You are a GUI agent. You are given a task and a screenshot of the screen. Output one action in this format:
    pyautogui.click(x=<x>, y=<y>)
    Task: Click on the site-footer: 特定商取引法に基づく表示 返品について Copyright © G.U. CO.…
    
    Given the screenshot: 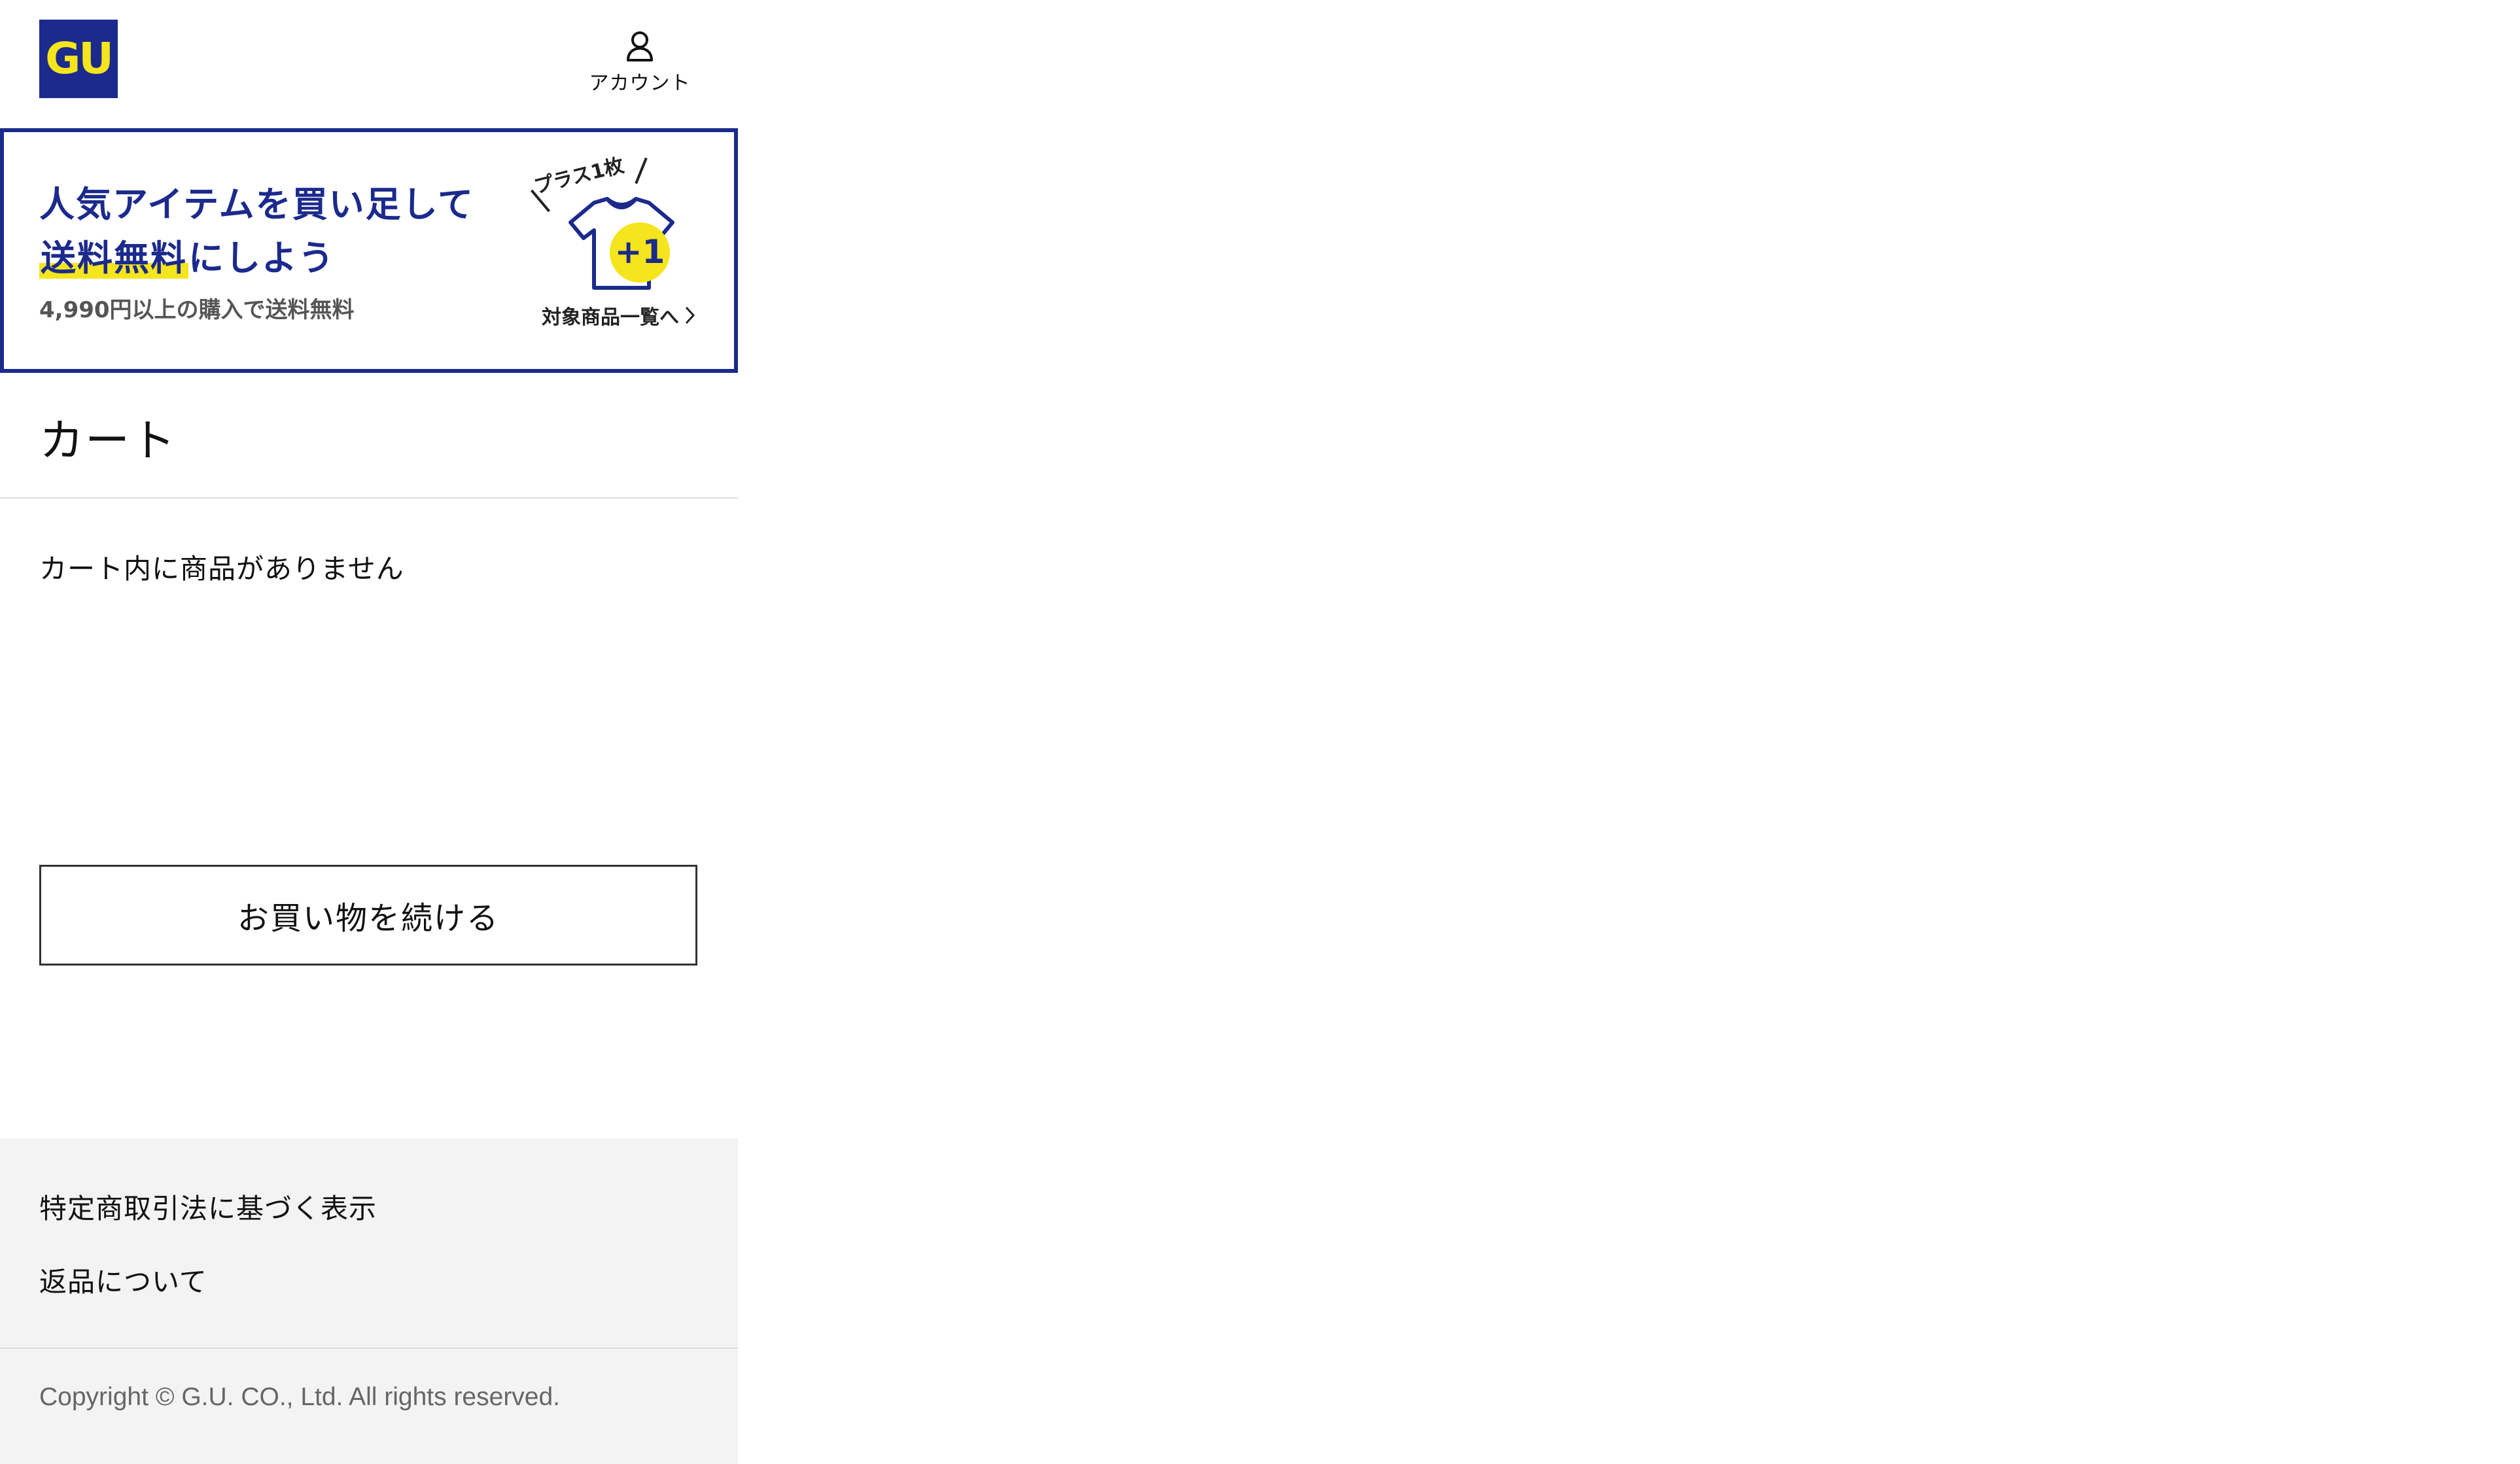 What is the action you would take?
    pyautogui.click(x=369, y=1301)
    